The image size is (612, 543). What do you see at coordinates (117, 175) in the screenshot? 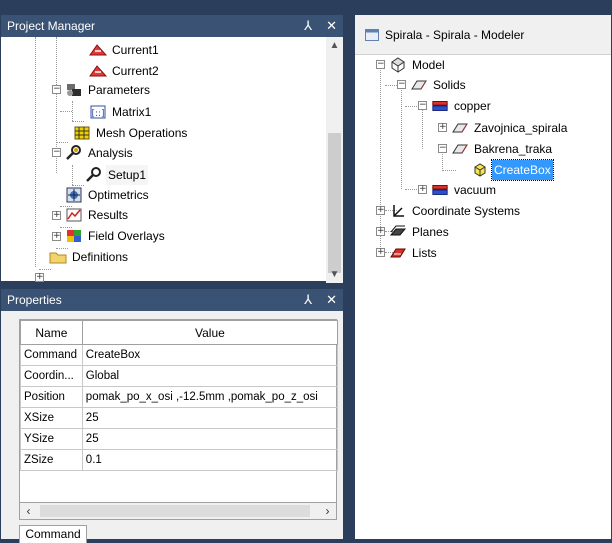
I see `tree-item-setup1: Setup1` at bounding box center [117, 175].